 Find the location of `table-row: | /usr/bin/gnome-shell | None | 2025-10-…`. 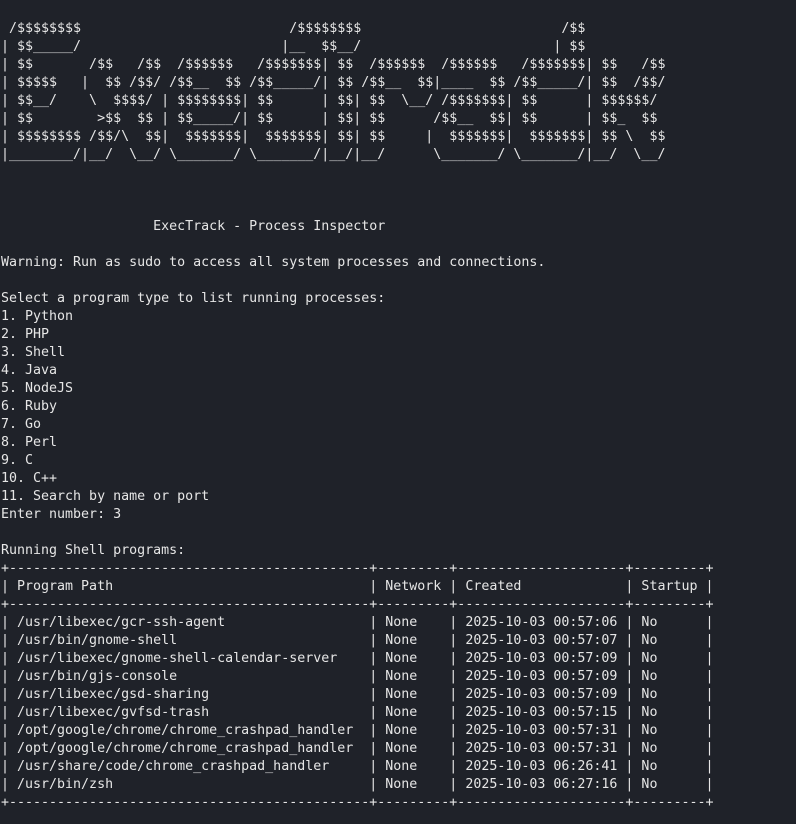

table-row: | /usr/bin/gnome-shell | None | 2025-10-… is located at coordinates (357, 640).